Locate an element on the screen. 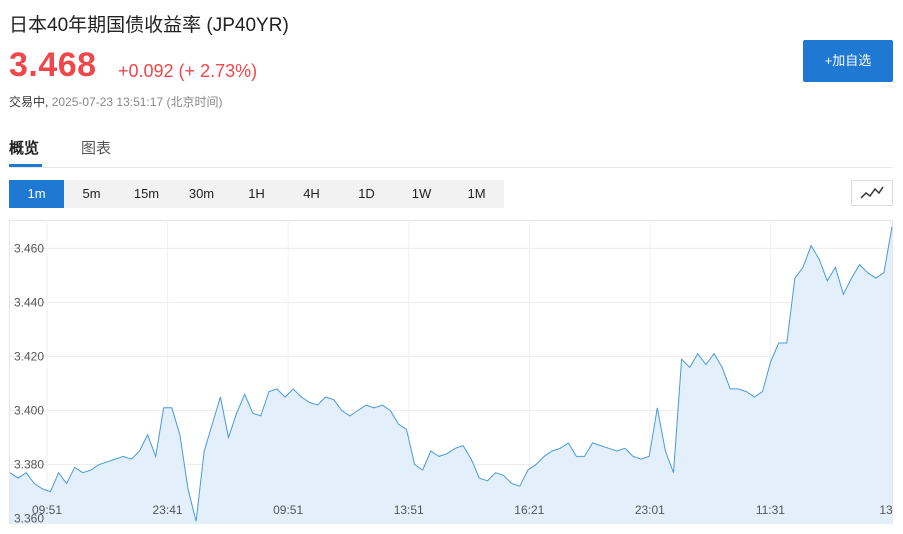 The image size is (903, 534). y-tick-label: 3.380 is located at coordinates (29, 465).